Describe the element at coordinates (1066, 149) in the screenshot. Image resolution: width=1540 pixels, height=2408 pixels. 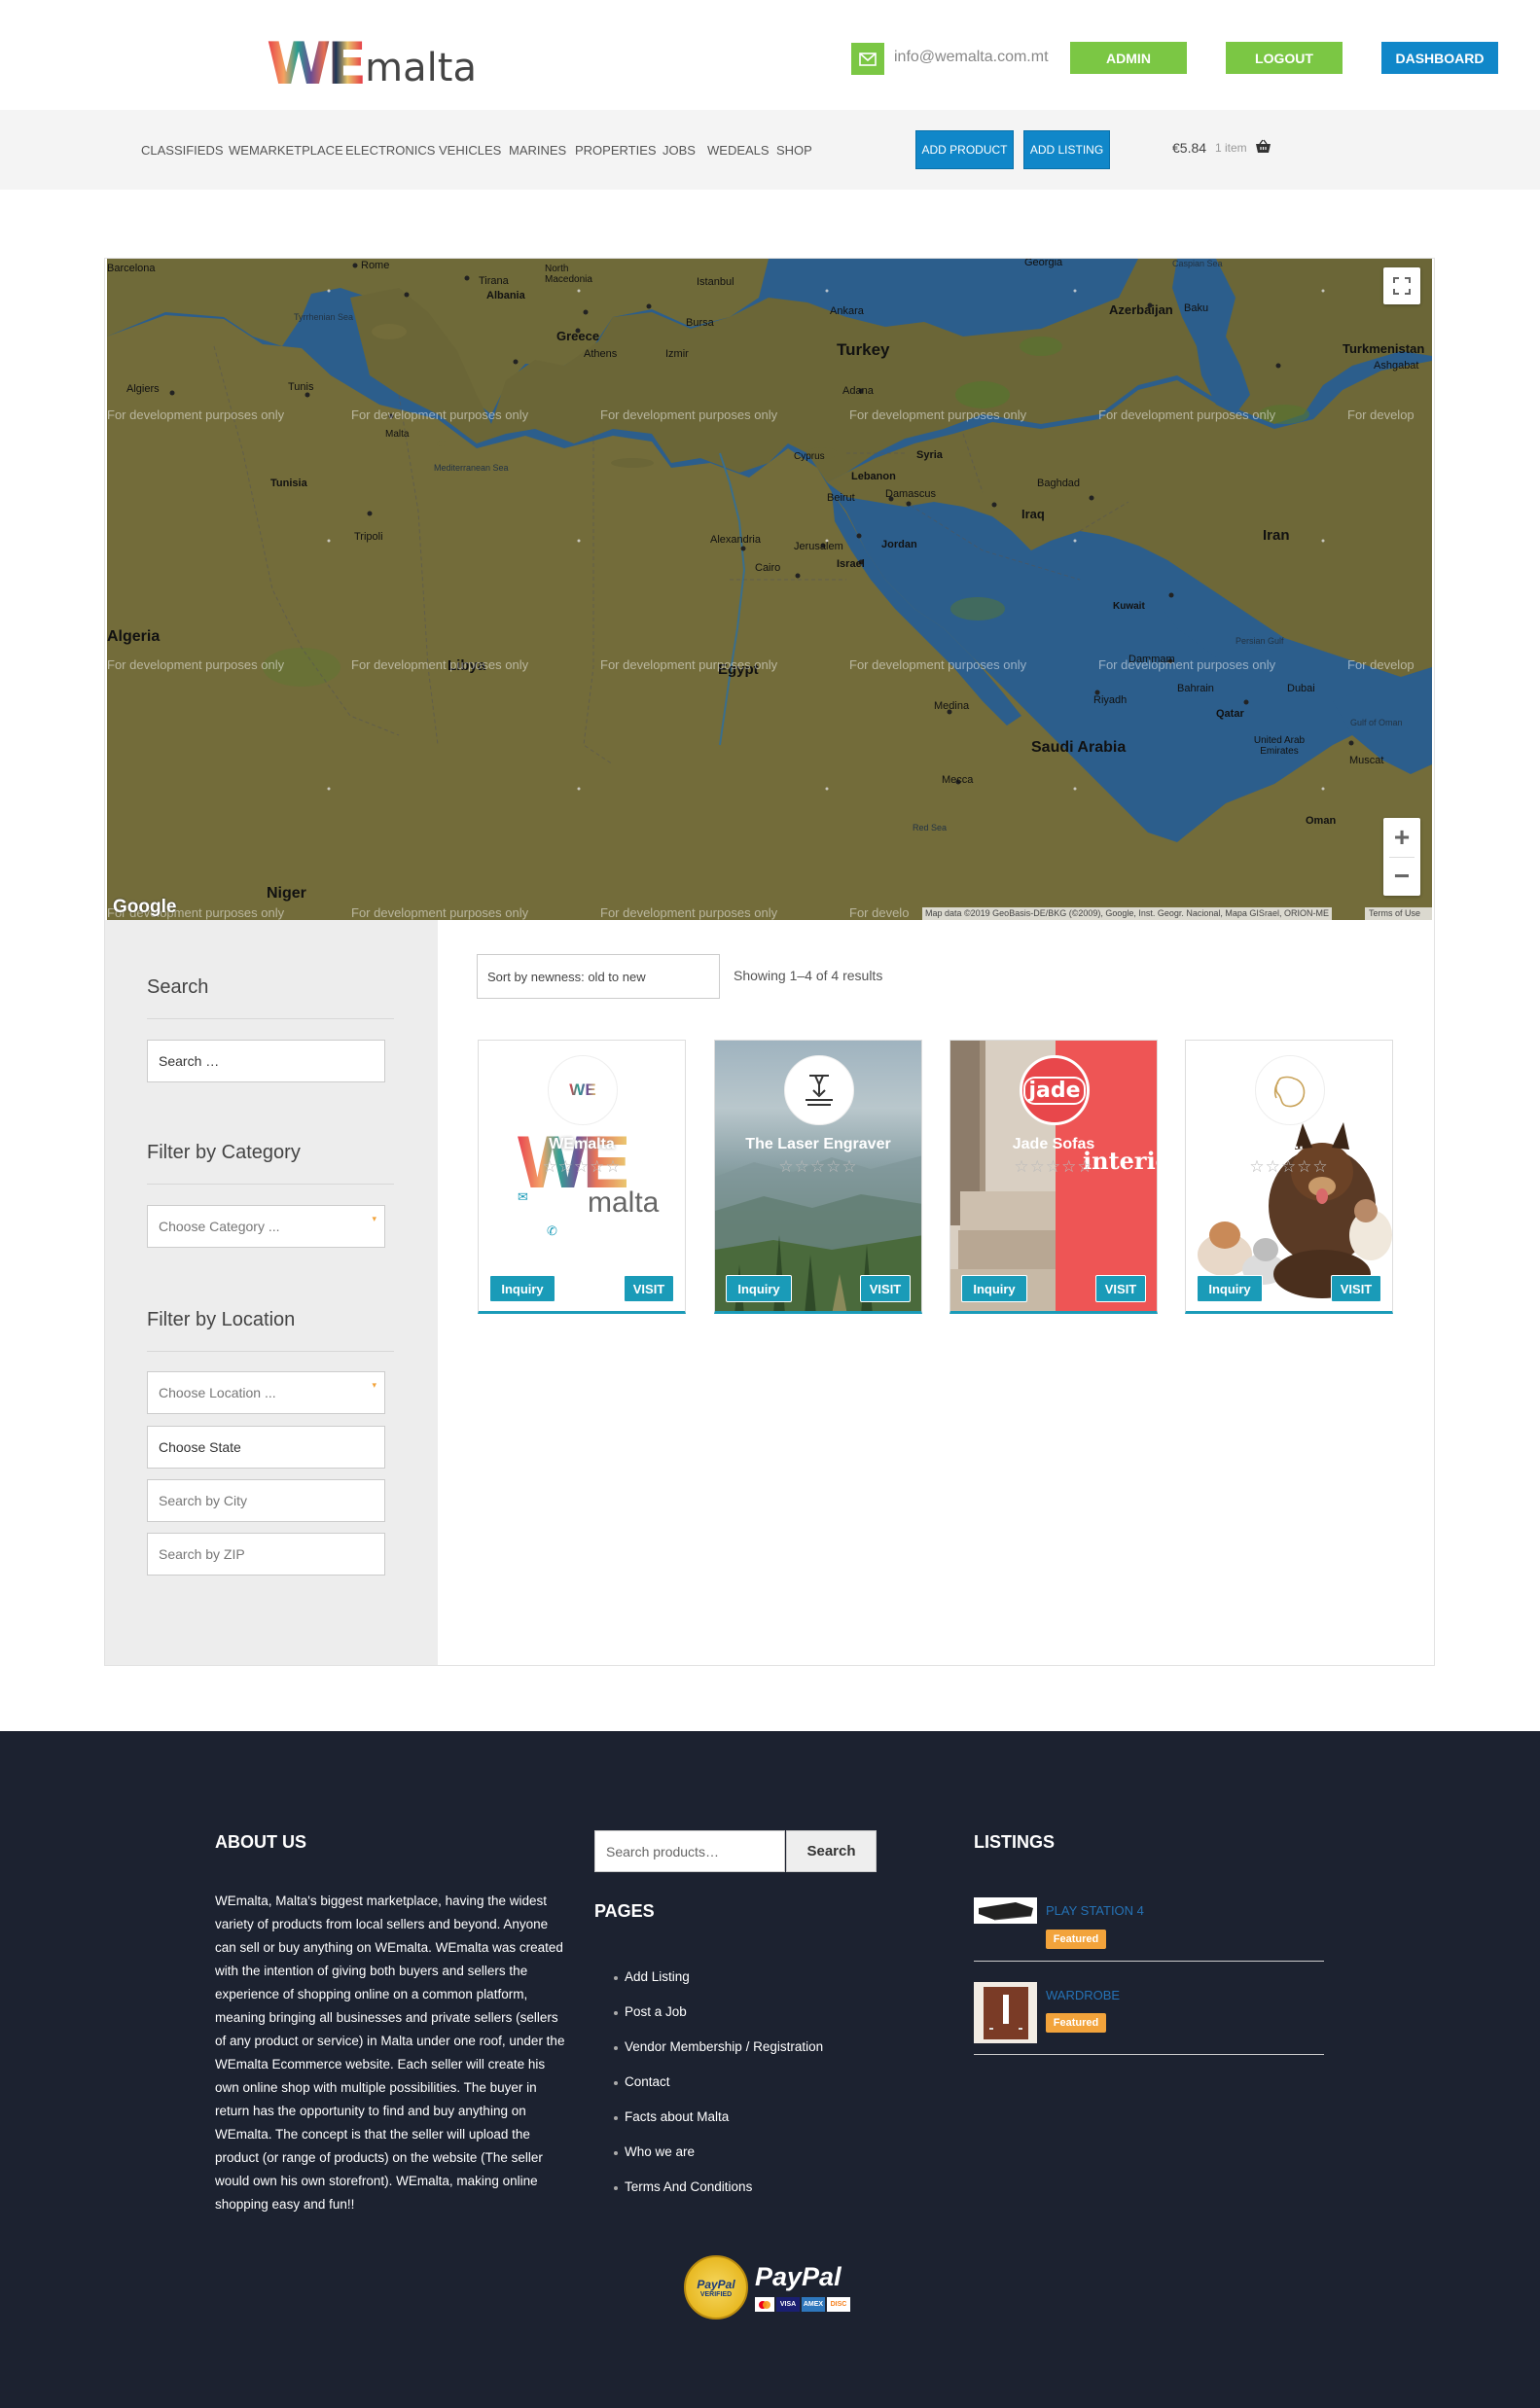
I see `add-listing-button: ADD LISTING` at that location.